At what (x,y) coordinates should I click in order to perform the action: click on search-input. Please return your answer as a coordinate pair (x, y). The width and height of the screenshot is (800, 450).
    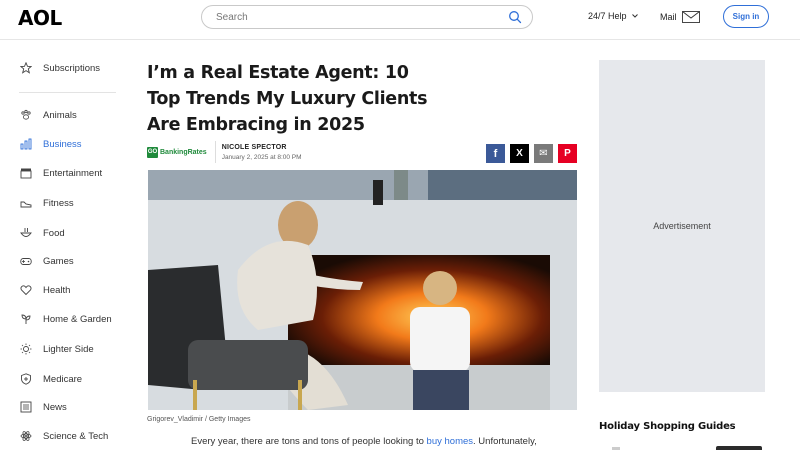
    Looking at the image, I should click on (356, 17).